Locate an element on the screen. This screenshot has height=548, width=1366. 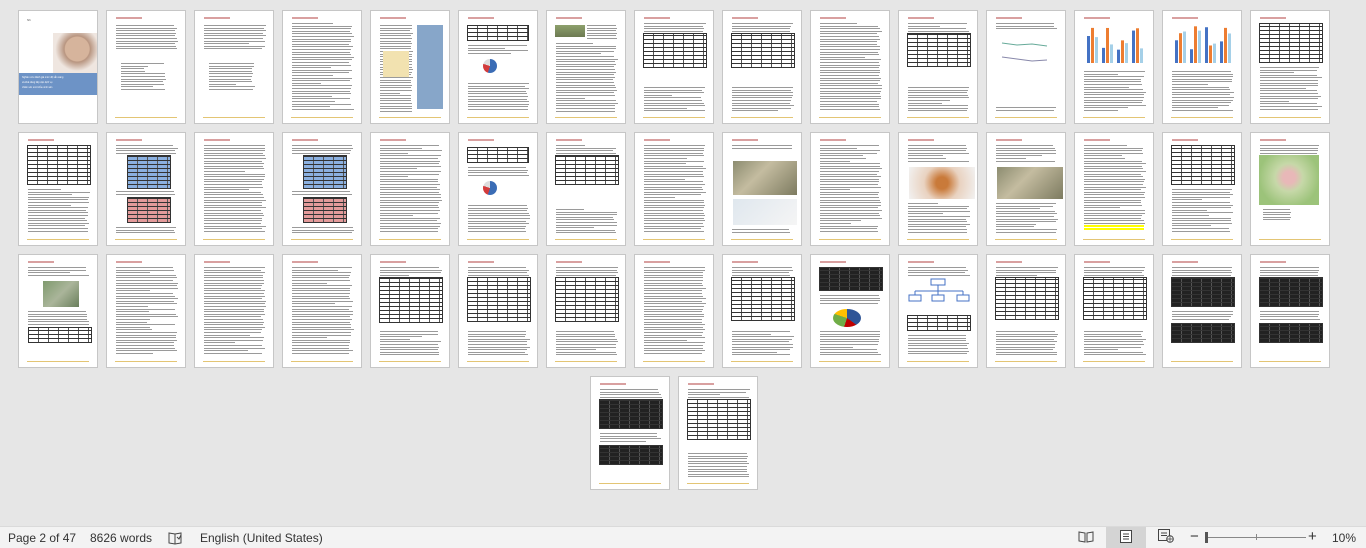
word-count: 8626 words is located at coordinates (121, 538).